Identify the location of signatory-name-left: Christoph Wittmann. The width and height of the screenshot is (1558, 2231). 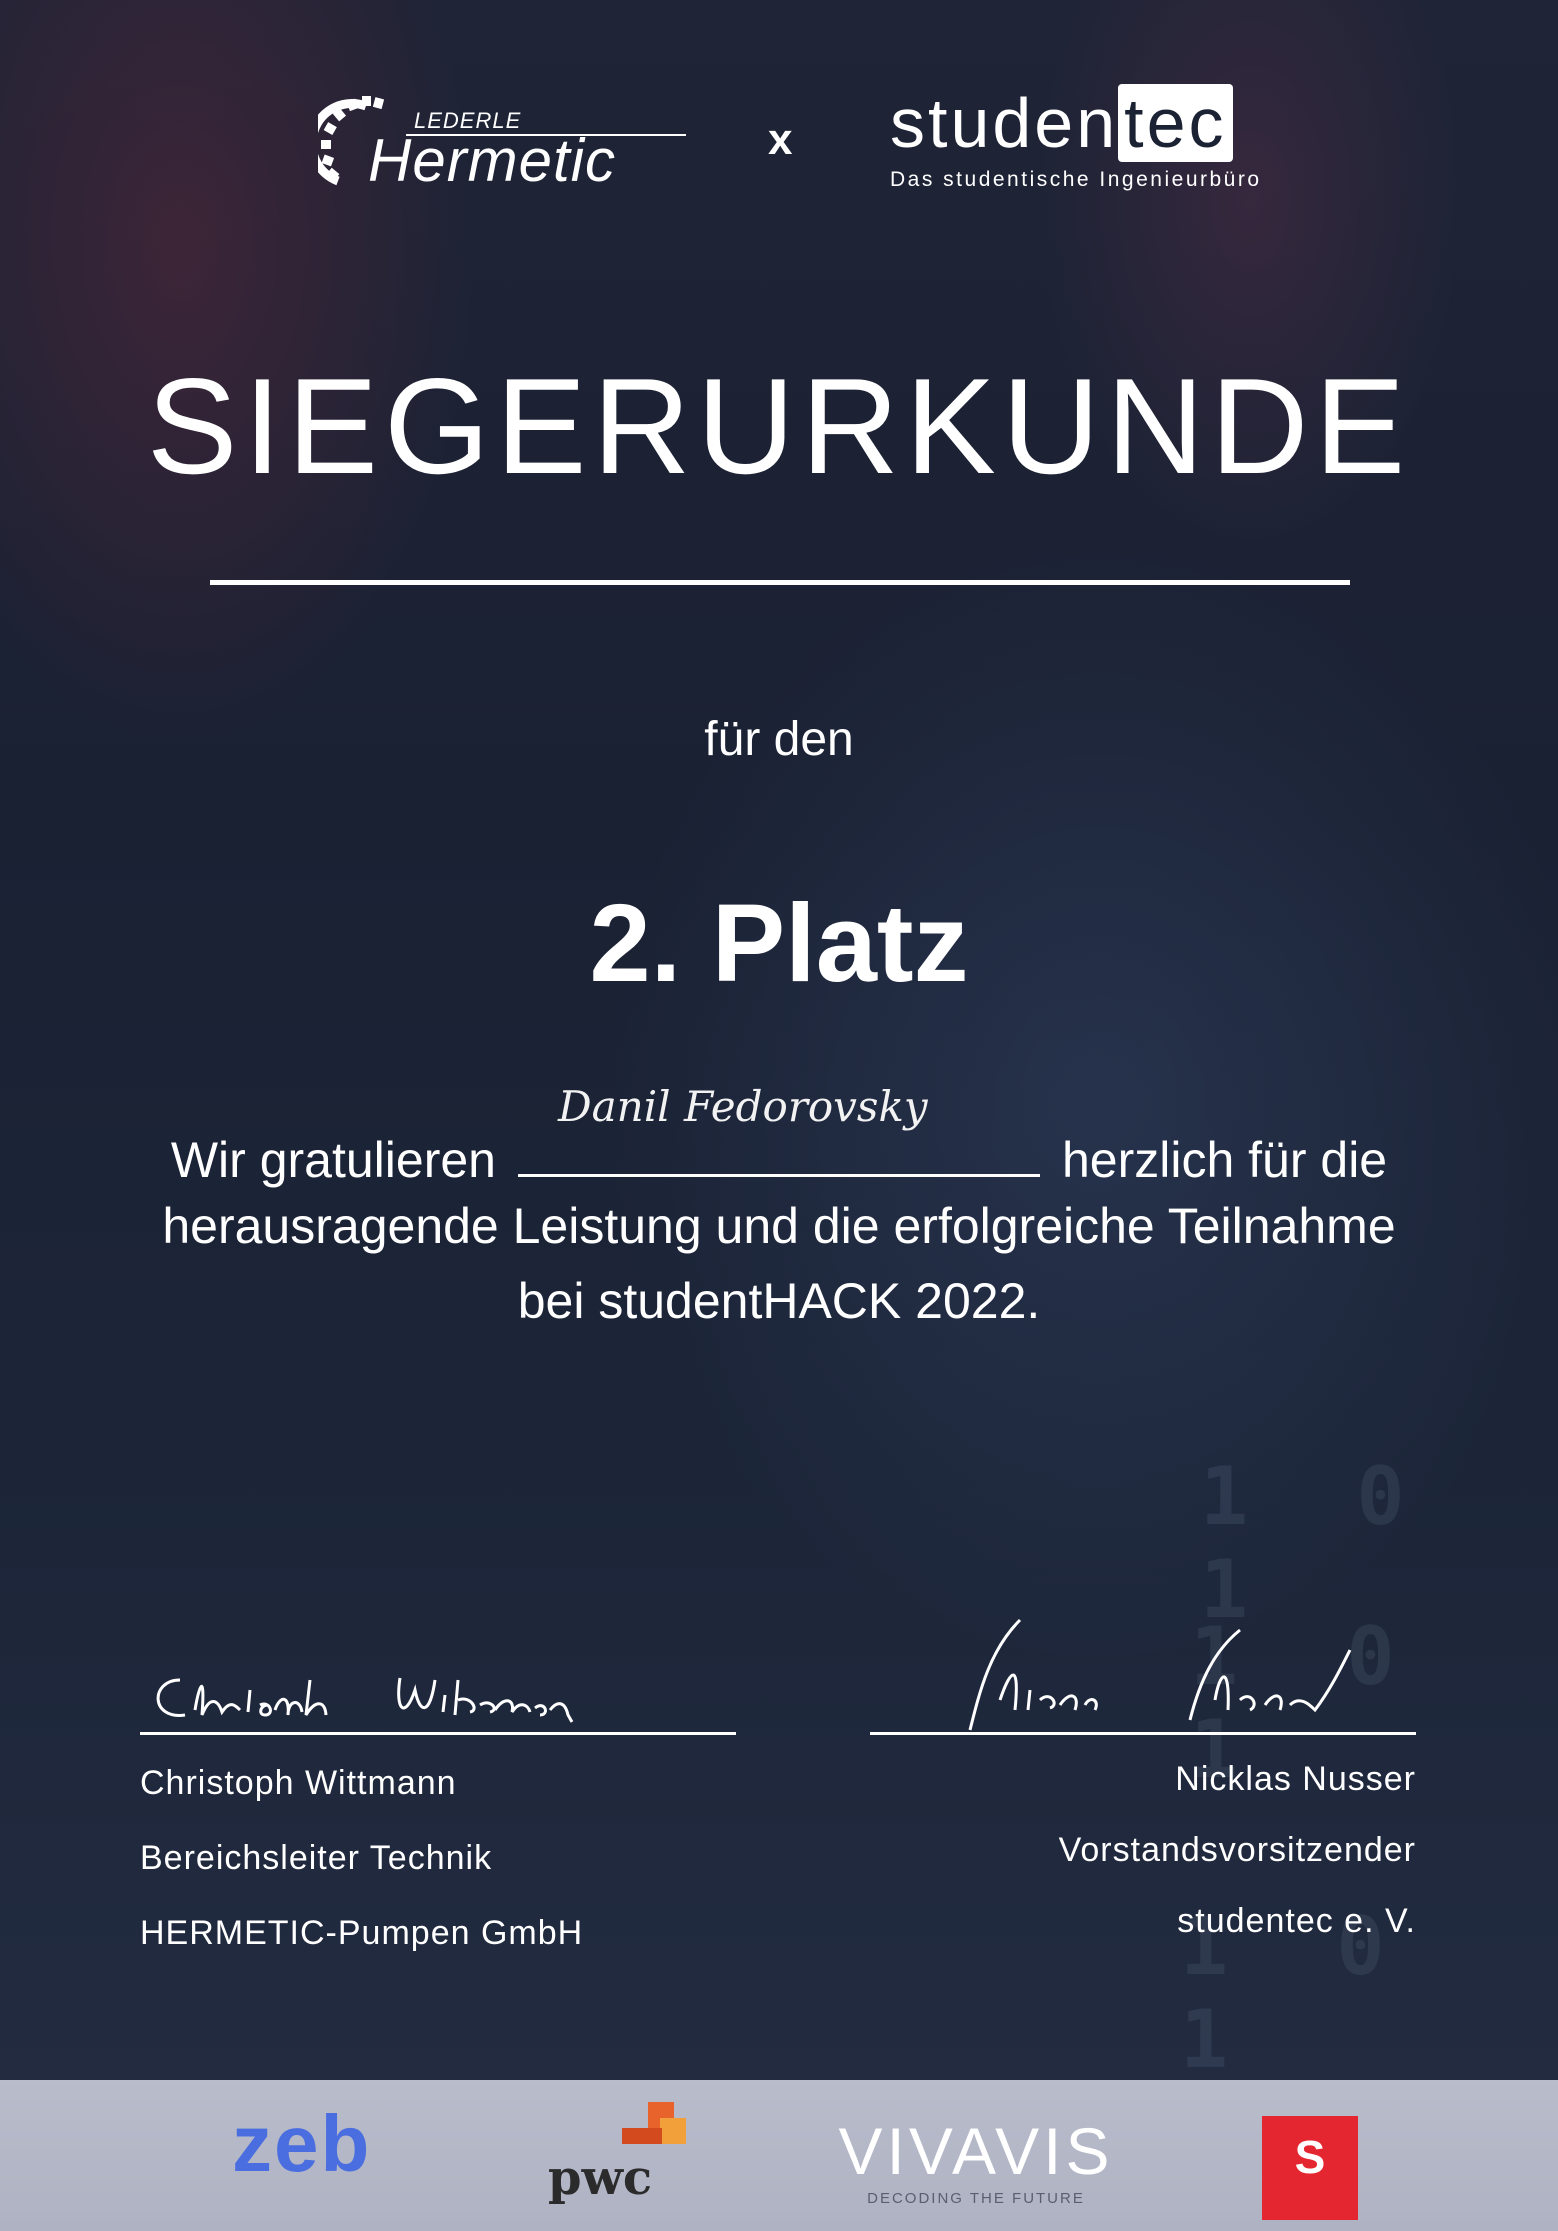
(298, 1783).